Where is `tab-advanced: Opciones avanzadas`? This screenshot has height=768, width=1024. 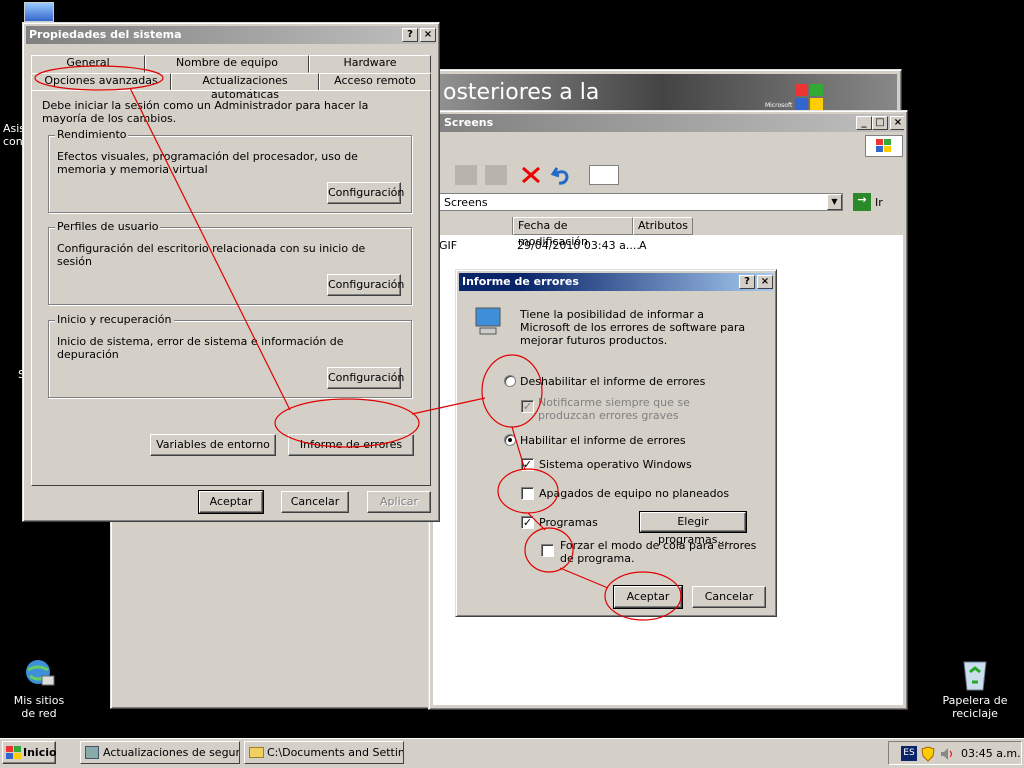 tab-advanced: Opciones avanzadas is located at coordinates (101, 82).